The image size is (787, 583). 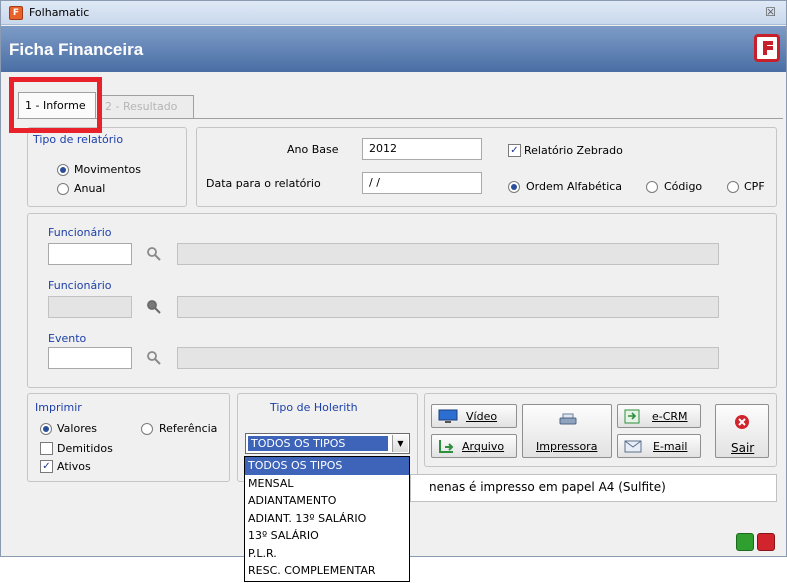 I want to click on ecrm-label: e-CRM, so click(x=670, y=416).